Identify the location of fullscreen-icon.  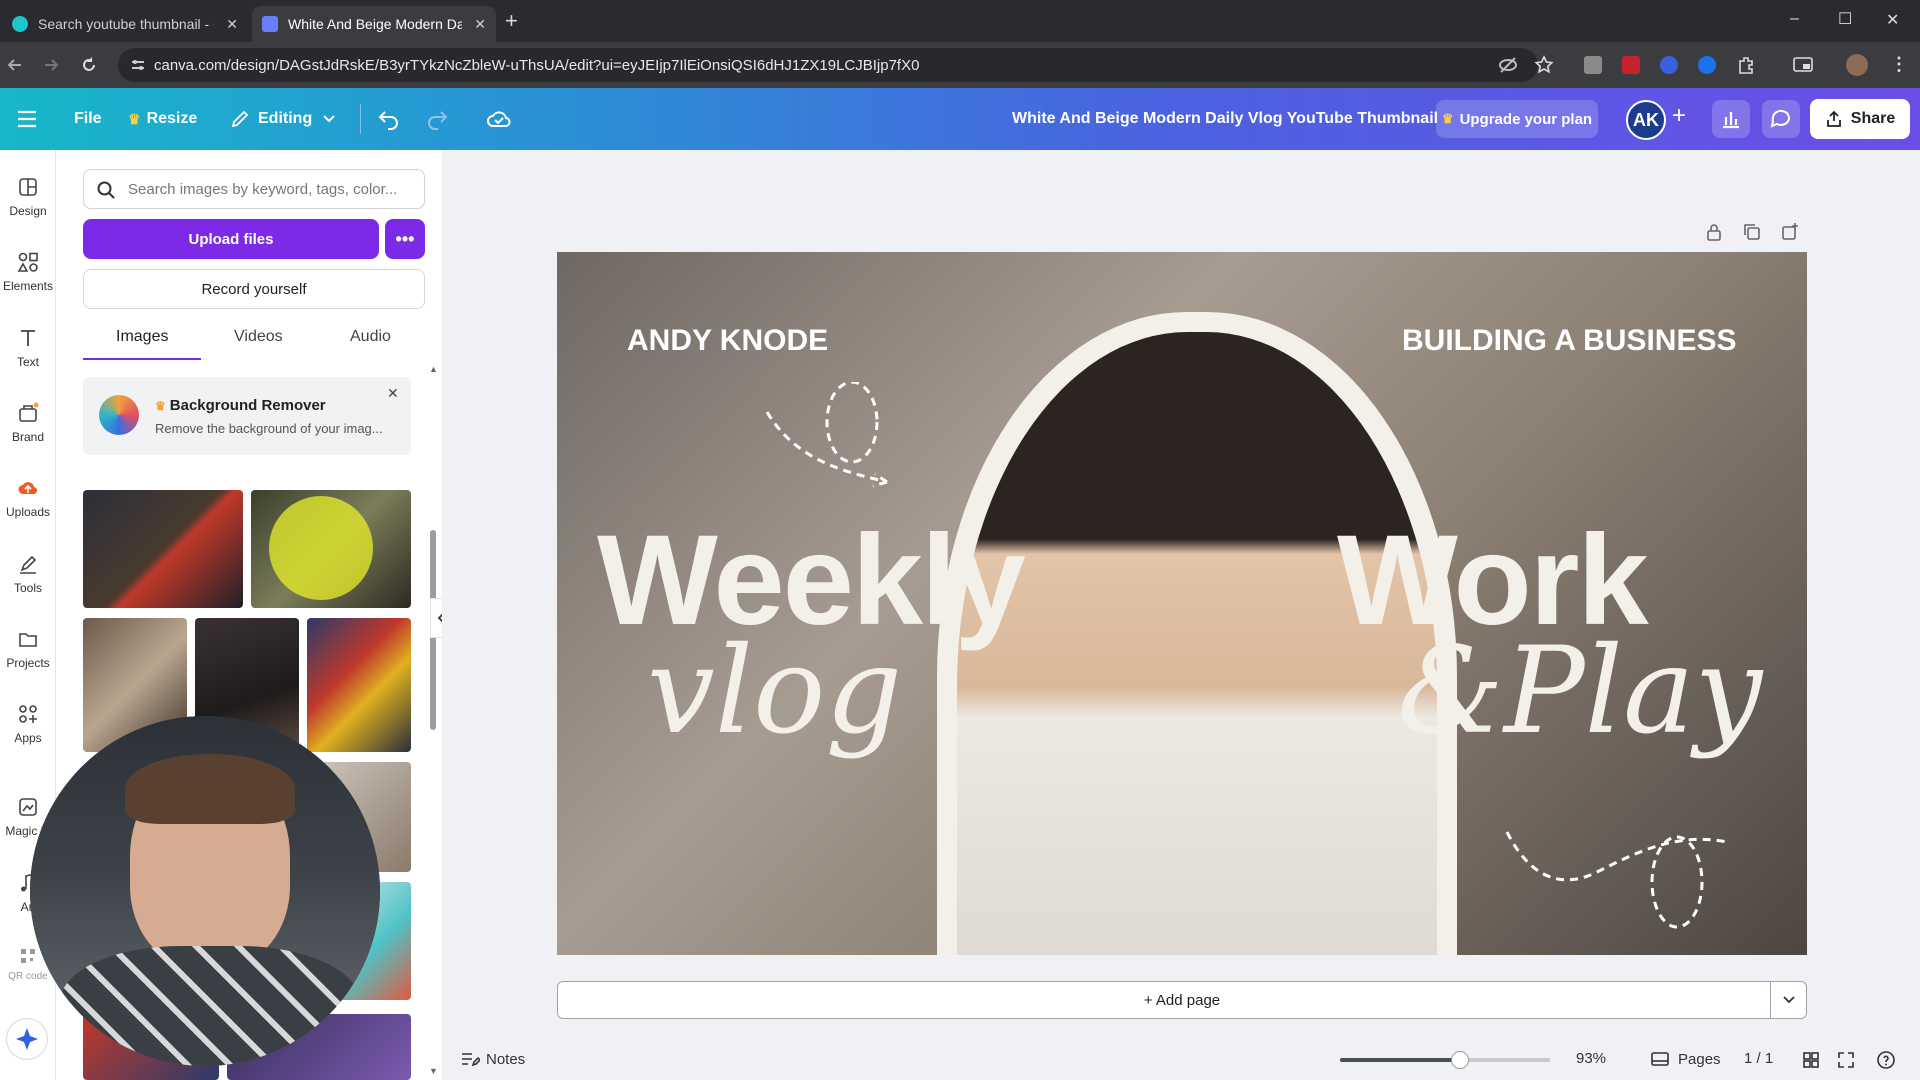
(1846, 1060).